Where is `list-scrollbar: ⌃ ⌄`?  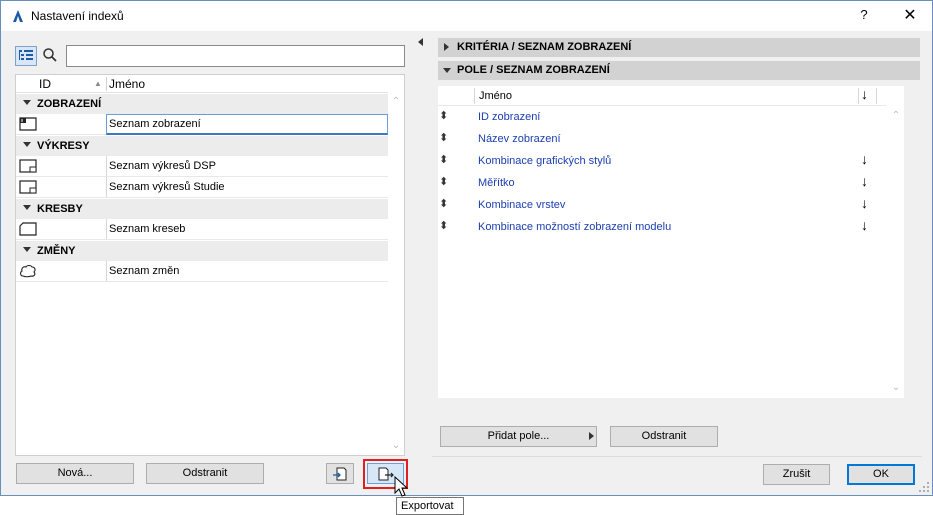
list-scrollbar: ⌃ ⌄ is located at coordinates (396, 274).